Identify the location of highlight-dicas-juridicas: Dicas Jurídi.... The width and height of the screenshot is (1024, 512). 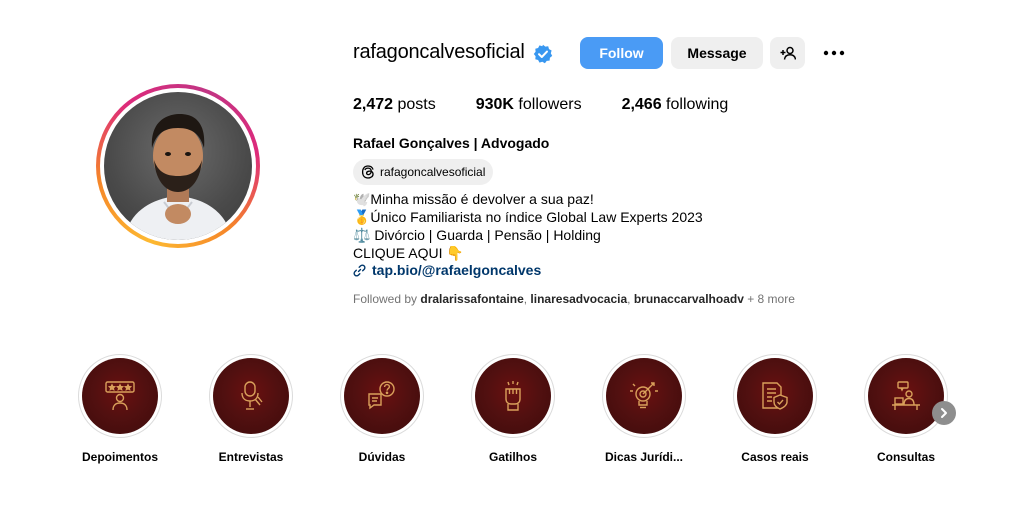
(644, 414).